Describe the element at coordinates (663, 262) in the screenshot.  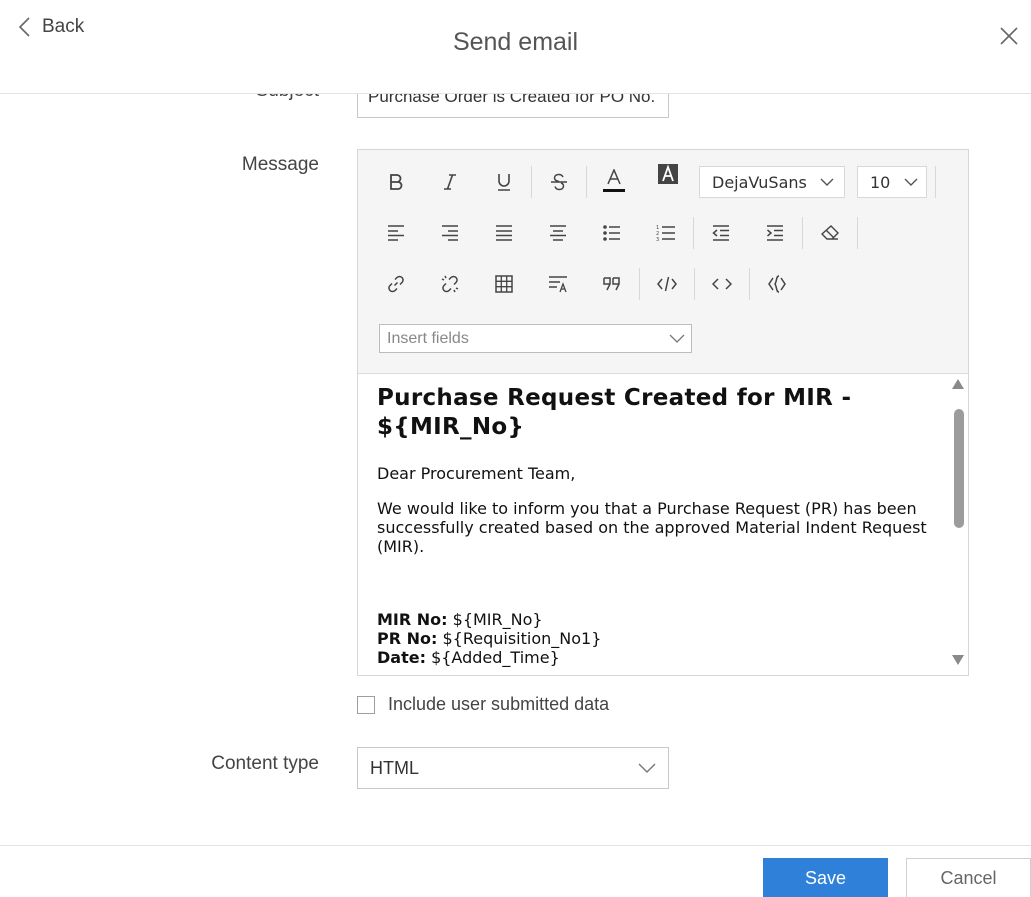
I see `editor-toolbar: DejaVuSans 10 1 2 3 Insert fields` at that location.